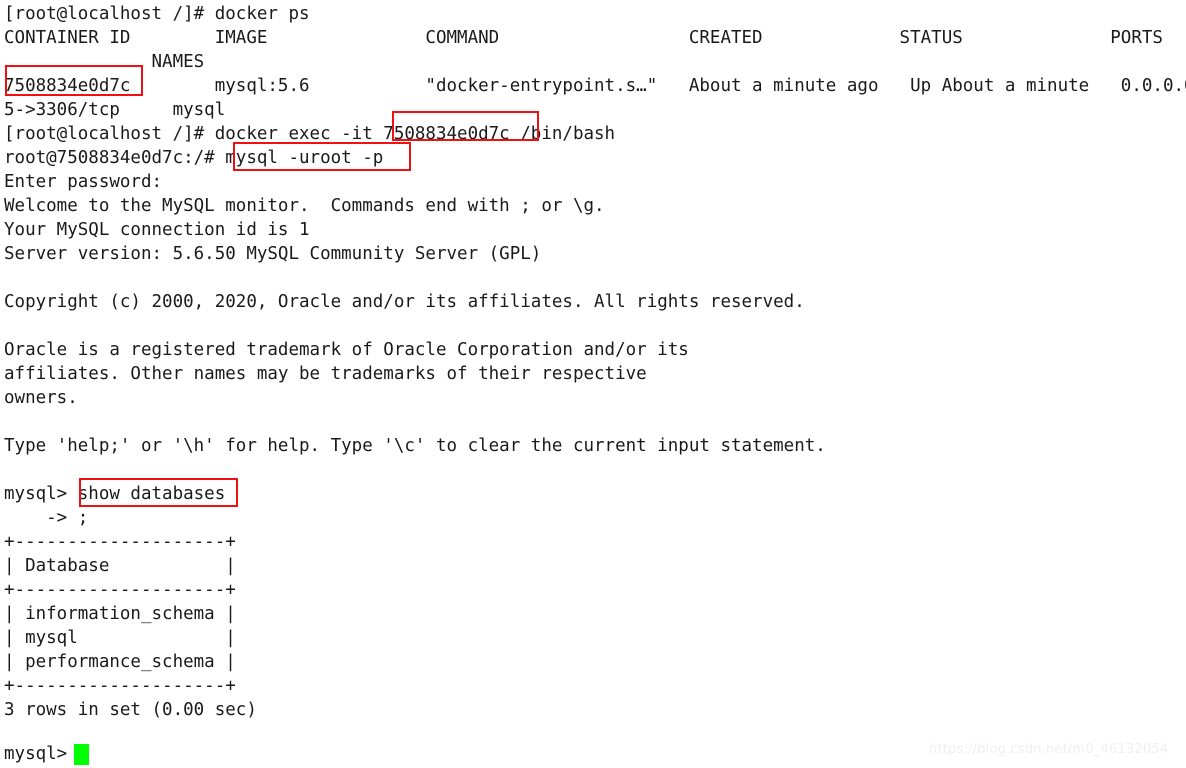  I want to click on terminal-line-trademark-3: owners., so click(41, 398).